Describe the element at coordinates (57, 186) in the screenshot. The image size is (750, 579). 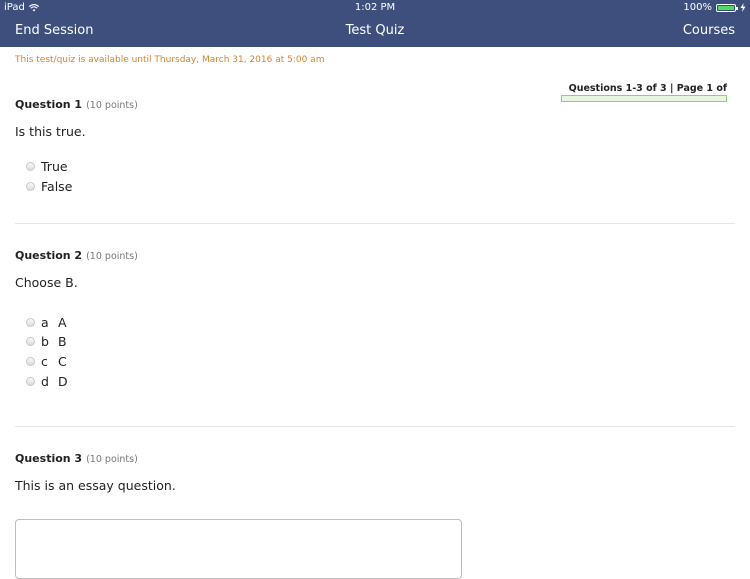
I see `option-label: False` at that location.